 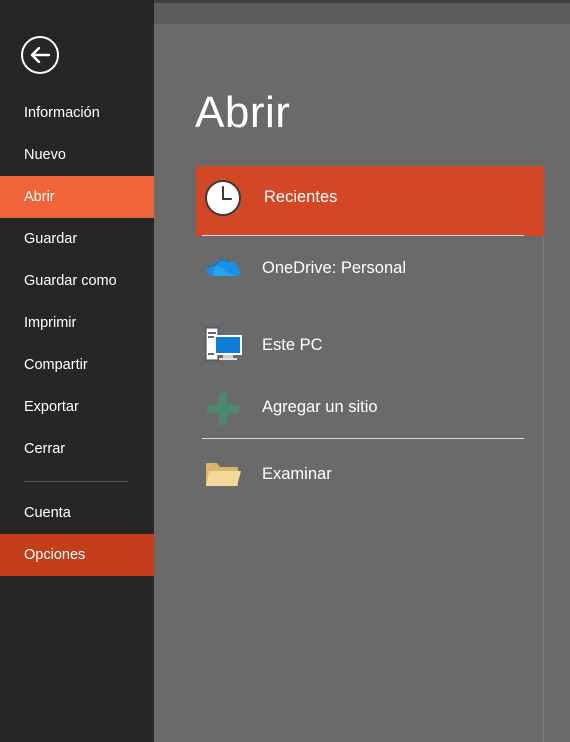 I want to click on sidebar-item-exportar: Exportar, so click(x=77, y=407).